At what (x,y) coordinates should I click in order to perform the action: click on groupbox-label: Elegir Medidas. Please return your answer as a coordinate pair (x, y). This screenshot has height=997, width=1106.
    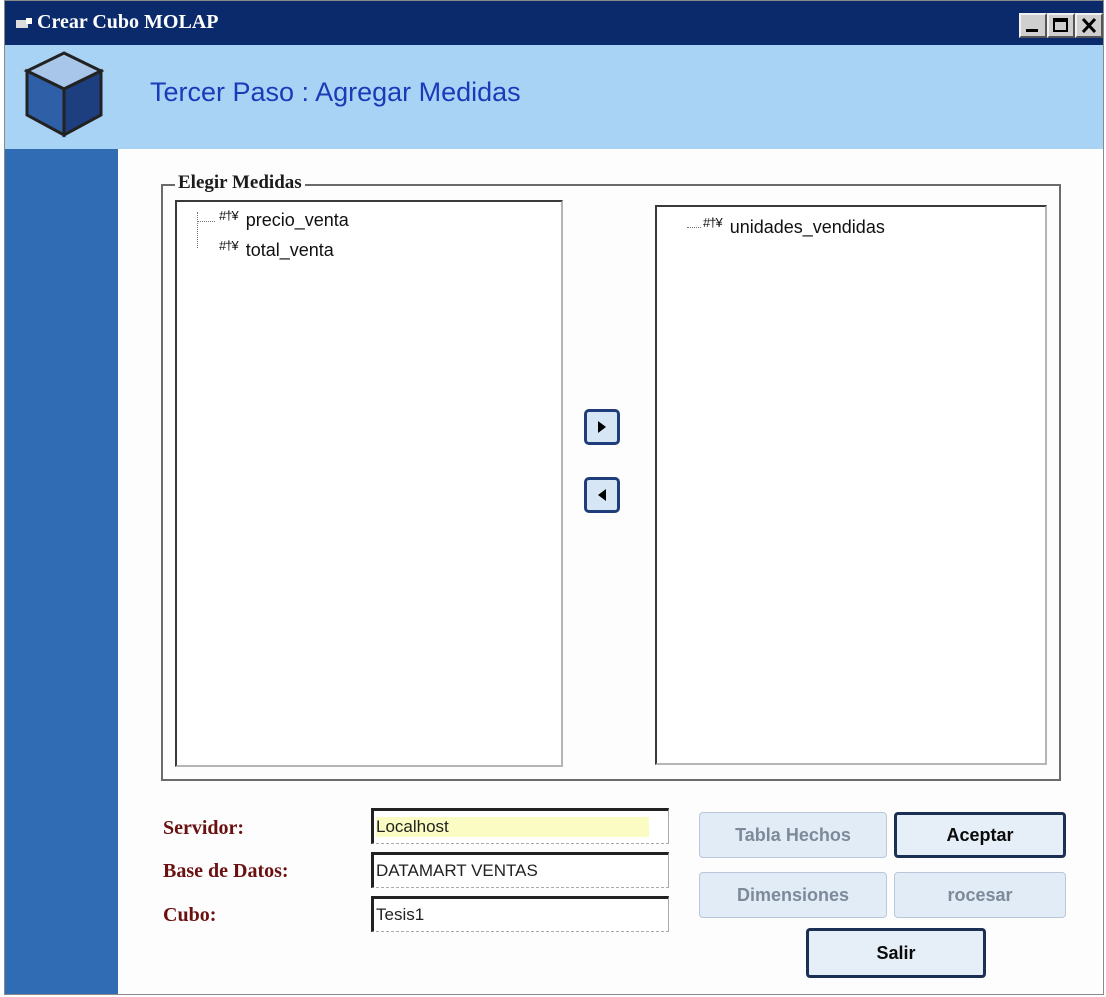
    Looking at the image, I should click on (240, 183).